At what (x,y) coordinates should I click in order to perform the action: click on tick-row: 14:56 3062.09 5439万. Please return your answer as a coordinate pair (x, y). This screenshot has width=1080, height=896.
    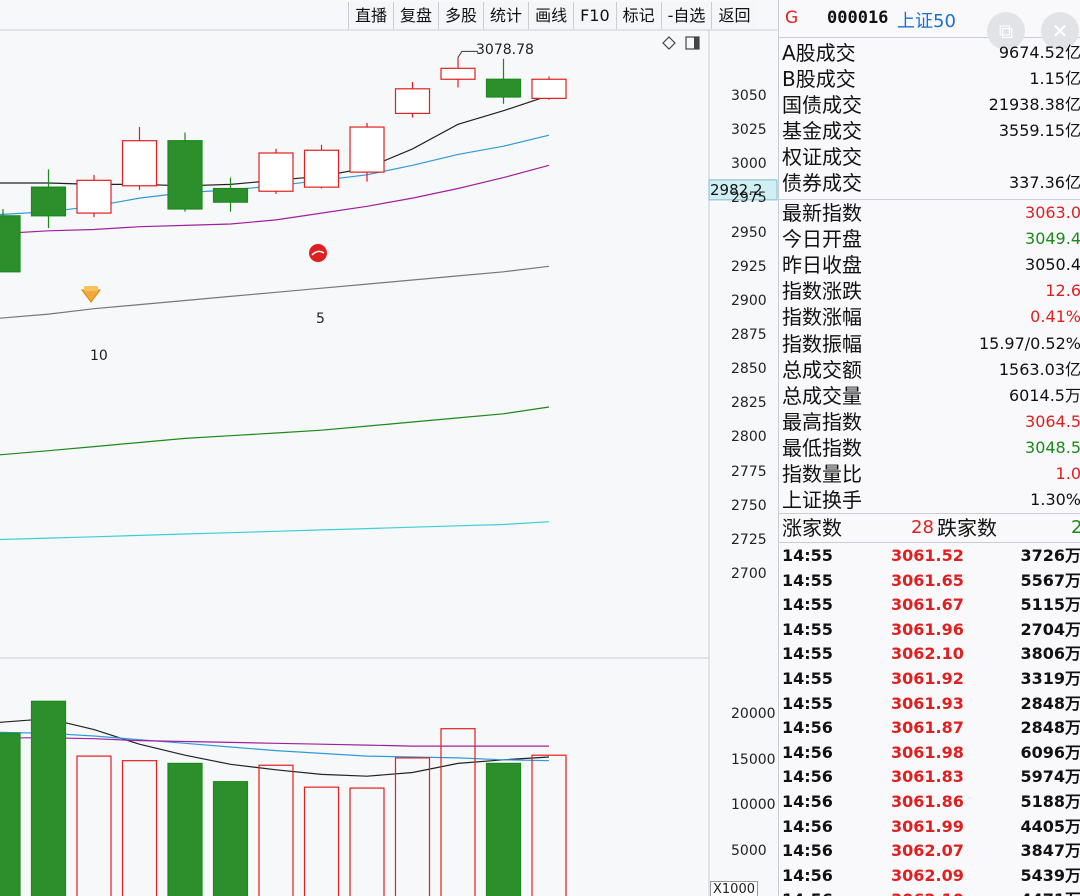
    Looking at the image, I should click on (929, 876).